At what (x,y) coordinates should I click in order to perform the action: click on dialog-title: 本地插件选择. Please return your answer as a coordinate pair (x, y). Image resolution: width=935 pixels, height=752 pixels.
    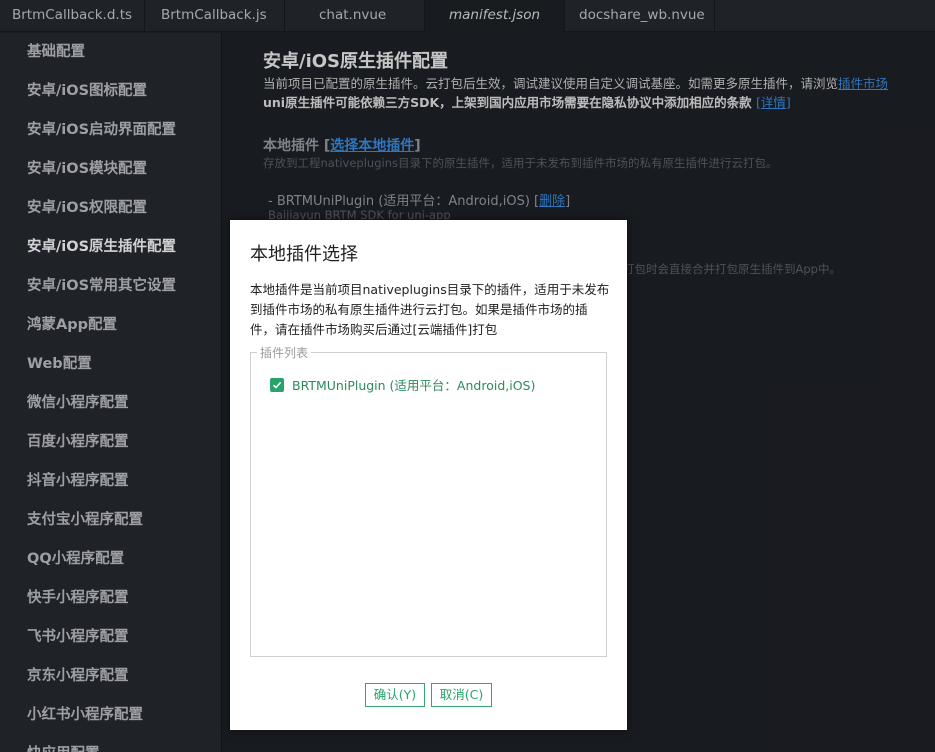
    Looking at the image, I should click on (304, 254).